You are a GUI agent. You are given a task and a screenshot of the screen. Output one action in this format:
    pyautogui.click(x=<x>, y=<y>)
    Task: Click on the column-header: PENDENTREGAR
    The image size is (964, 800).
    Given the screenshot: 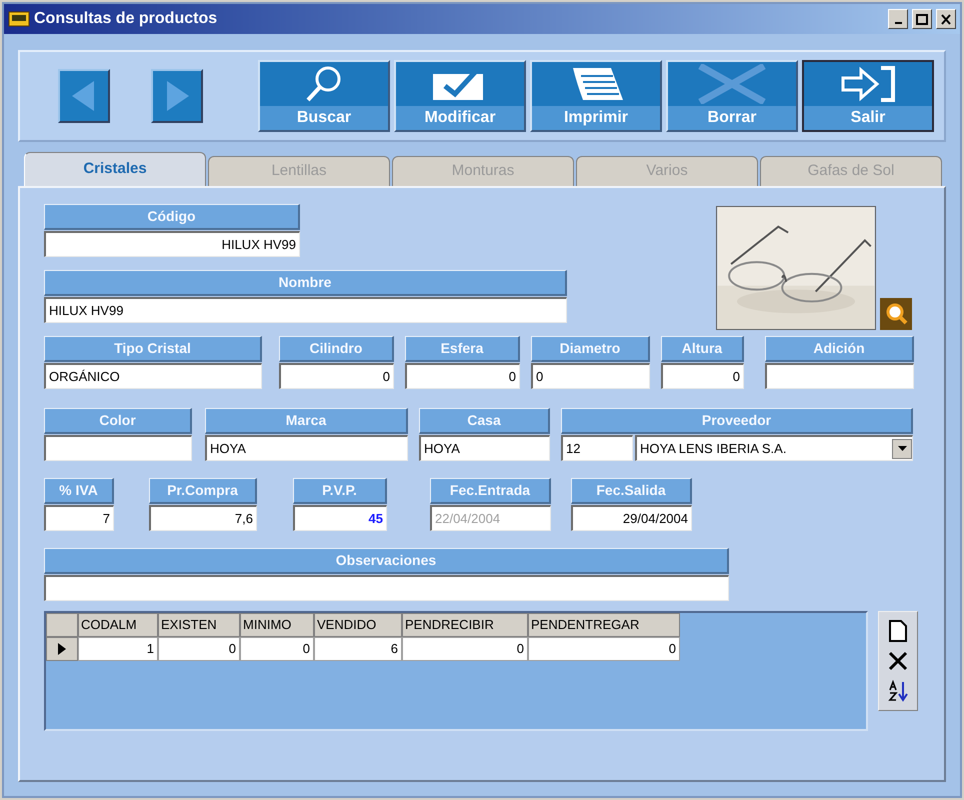 What is the action you would take?
    pyautogui.click(x=604, y=625)
    